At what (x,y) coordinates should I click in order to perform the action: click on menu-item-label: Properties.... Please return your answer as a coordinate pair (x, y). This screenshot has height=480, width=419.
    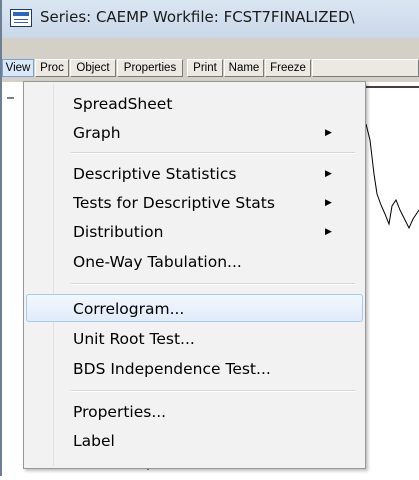
    Looking at the image, I should click on (120, 412).